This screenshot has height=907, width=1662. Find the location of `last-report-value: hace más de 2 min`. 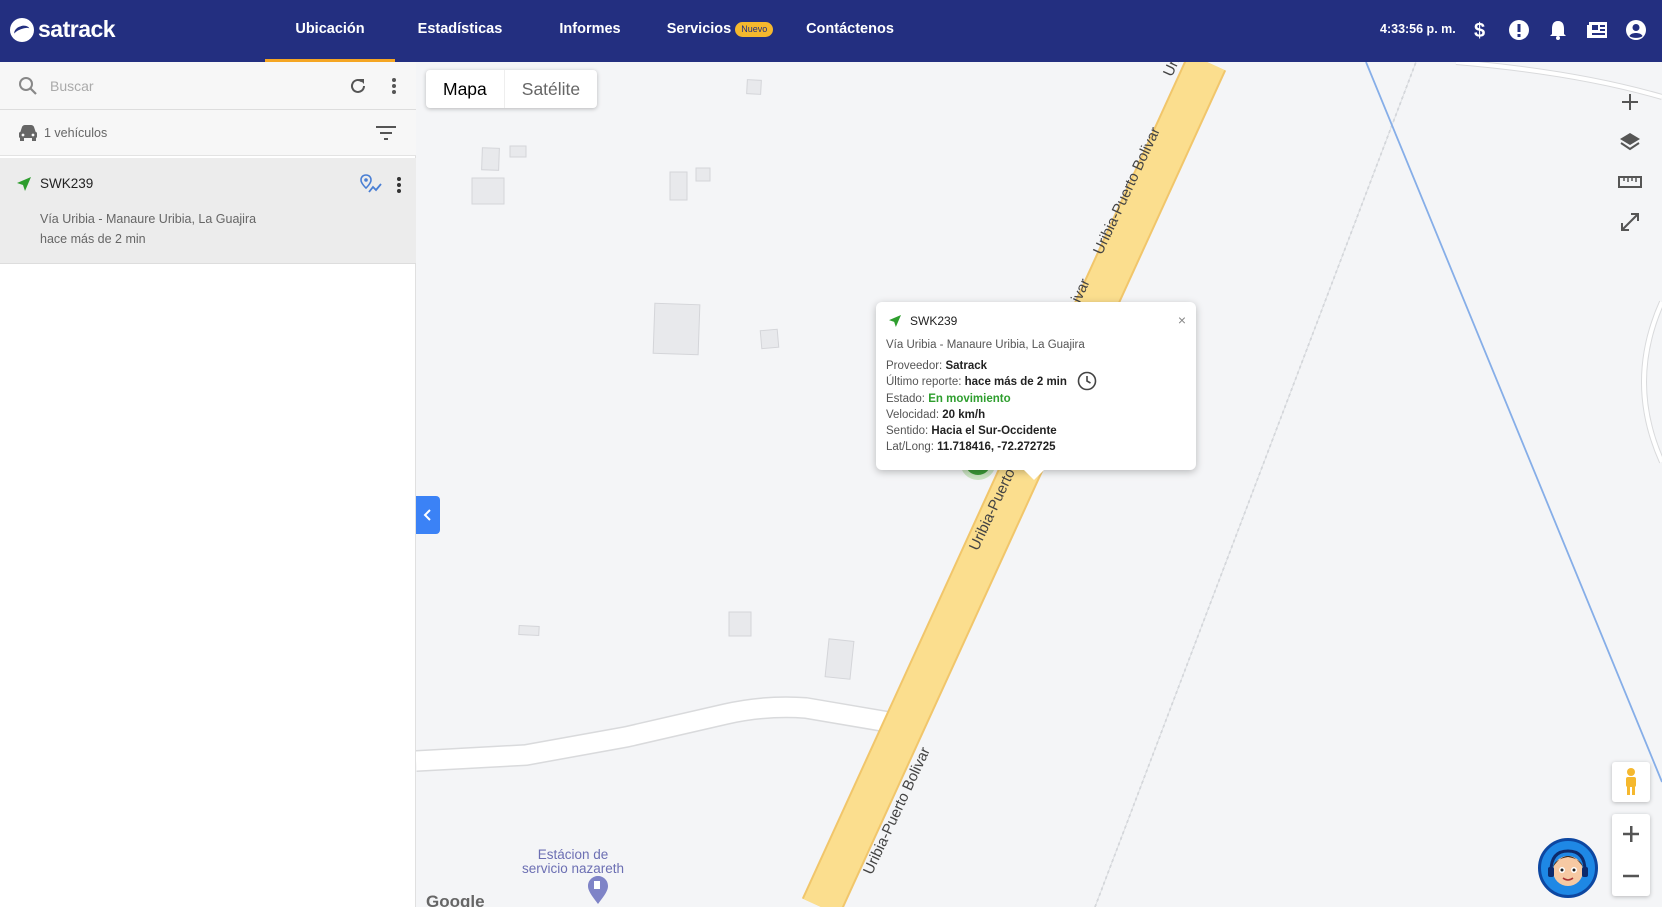

last-report-value: hace más de 2 min is located at coordinates (1015, 382).